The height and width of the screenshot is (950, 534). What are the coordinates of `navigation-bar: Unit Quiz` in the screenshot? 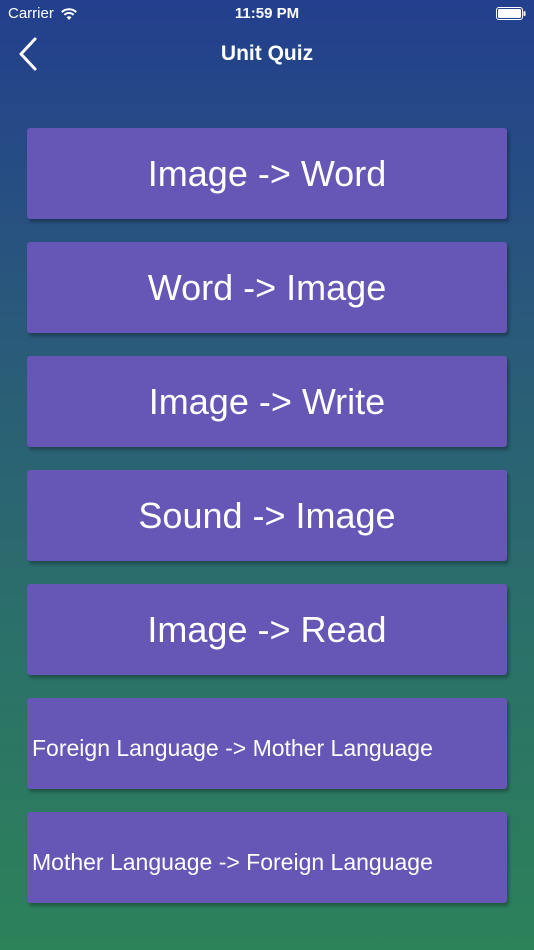 It's located at (267, 54).